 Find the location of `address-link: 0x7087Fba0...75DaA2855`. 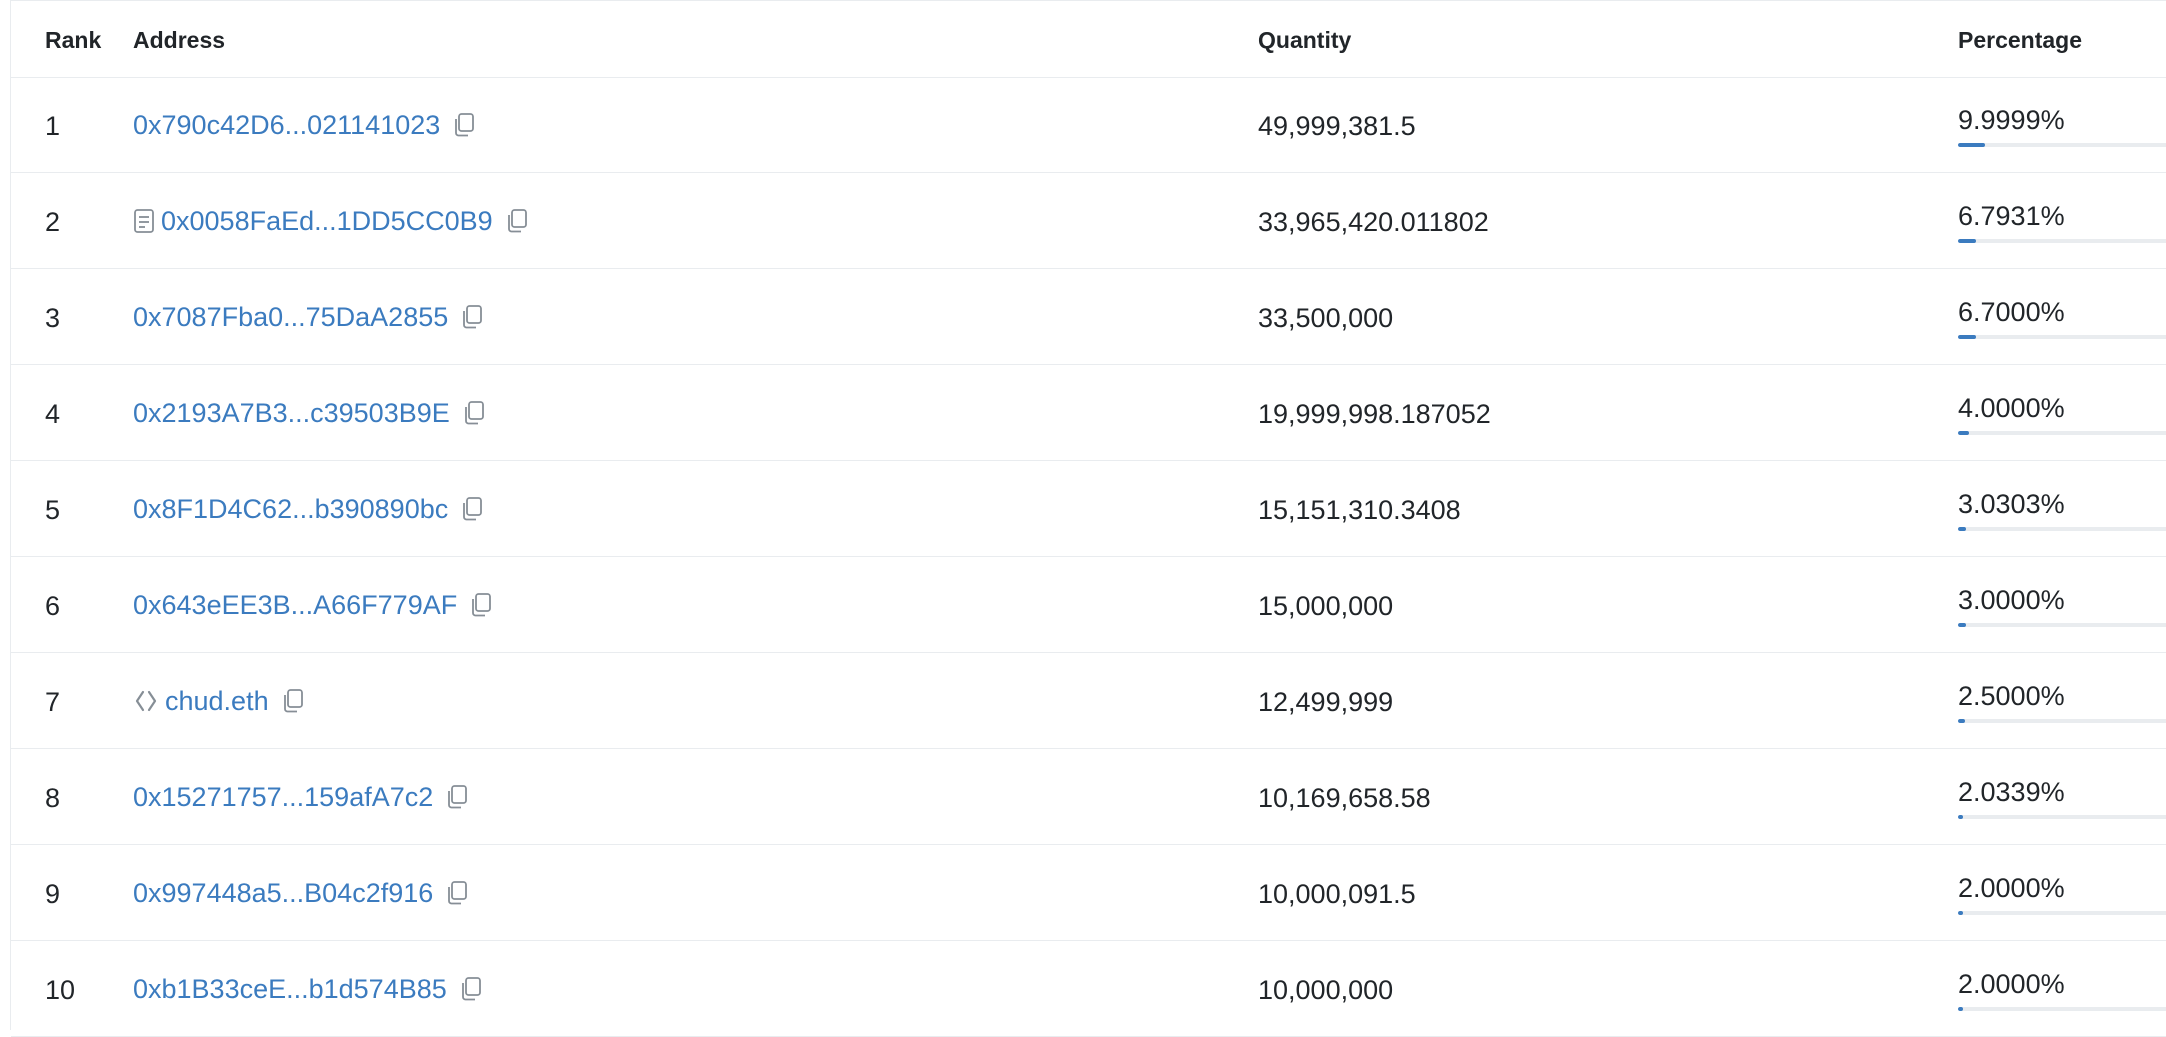

address-link: 0x7087Fba0...75DaA2855 is located at coordinates (290, 317).